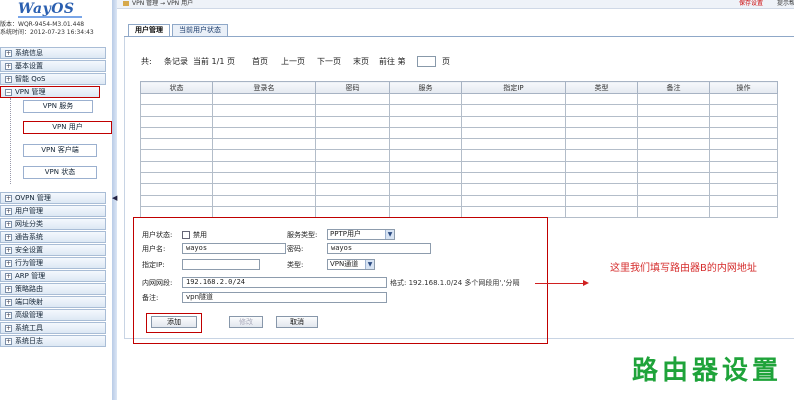 The width and height of the screenshot is (794, 400). I want to click on menu-item-behavior: + 行为管理, so click(53, 263).